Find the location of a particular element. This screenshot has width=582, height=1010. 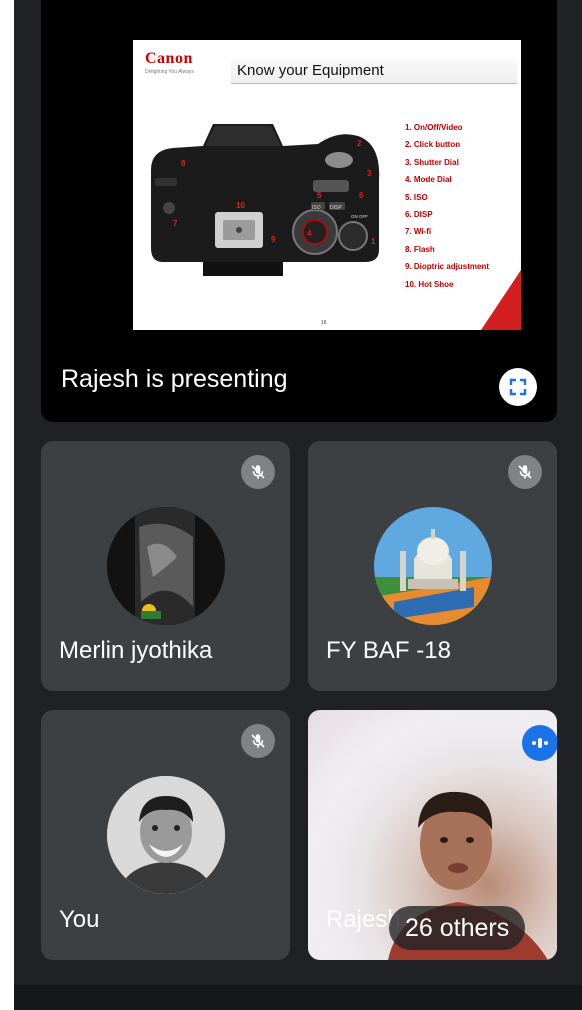

callout-number: 1 is located at coordinates (373, 241).